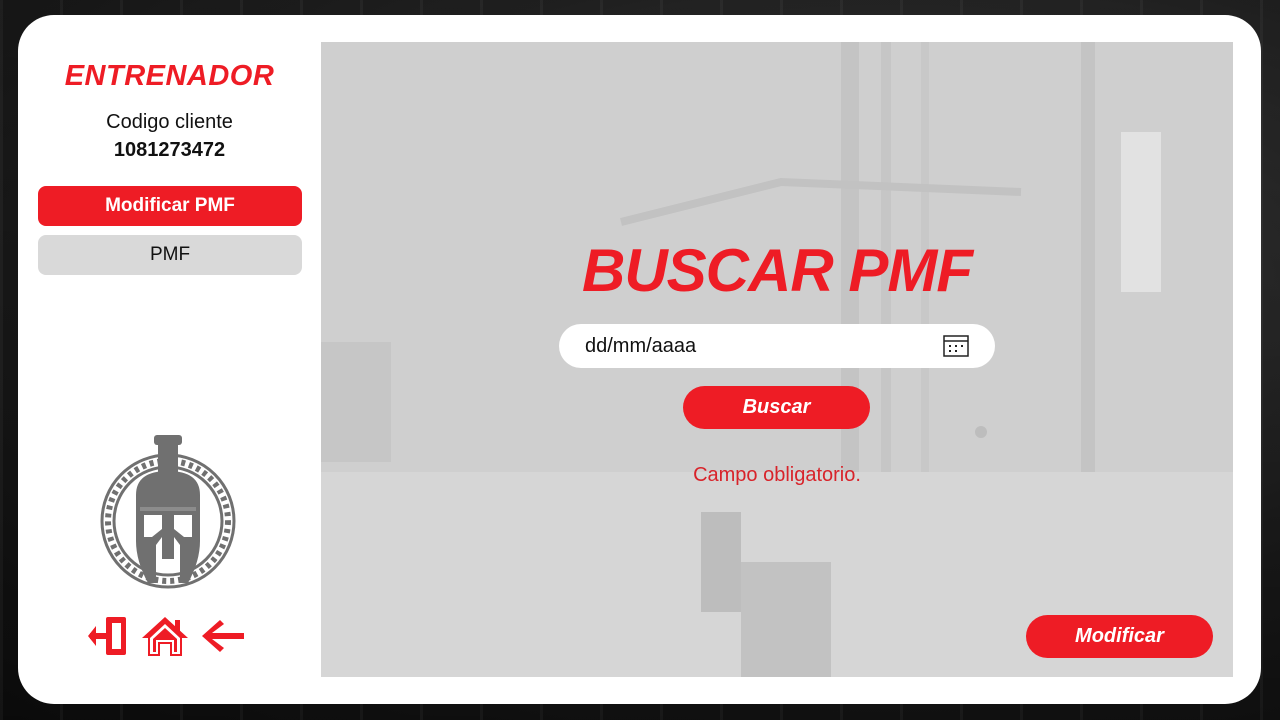 The width and height of the screenshot is (1280, 720). What do you see at coordinates (776, 407) in the screenshot?
I see `search-button: Buscar` at bounding box center [776, 407].